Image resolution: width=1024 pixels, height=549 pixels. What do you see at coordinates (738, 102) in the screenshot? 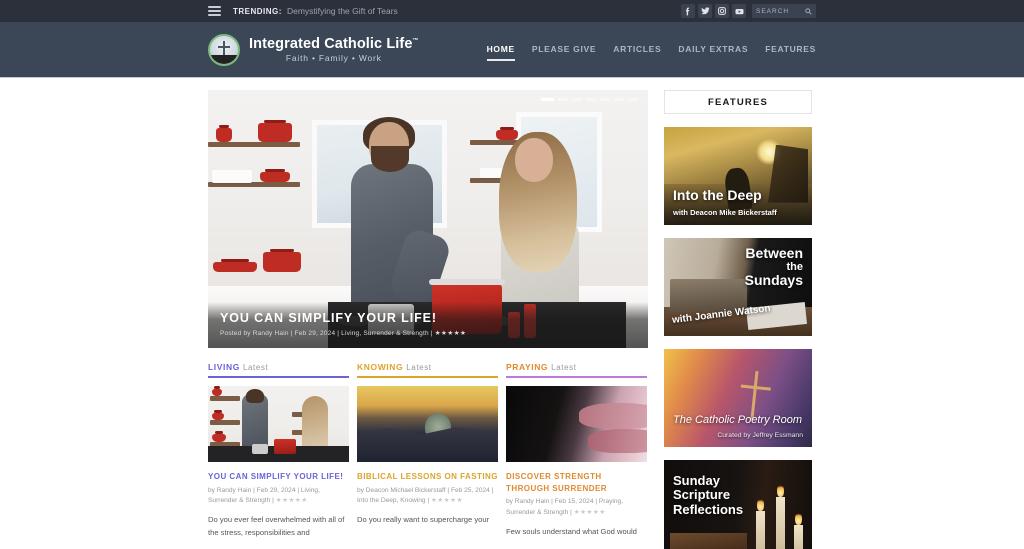
I see `features-heading: FEATURES` at bounding box center [738, 102].